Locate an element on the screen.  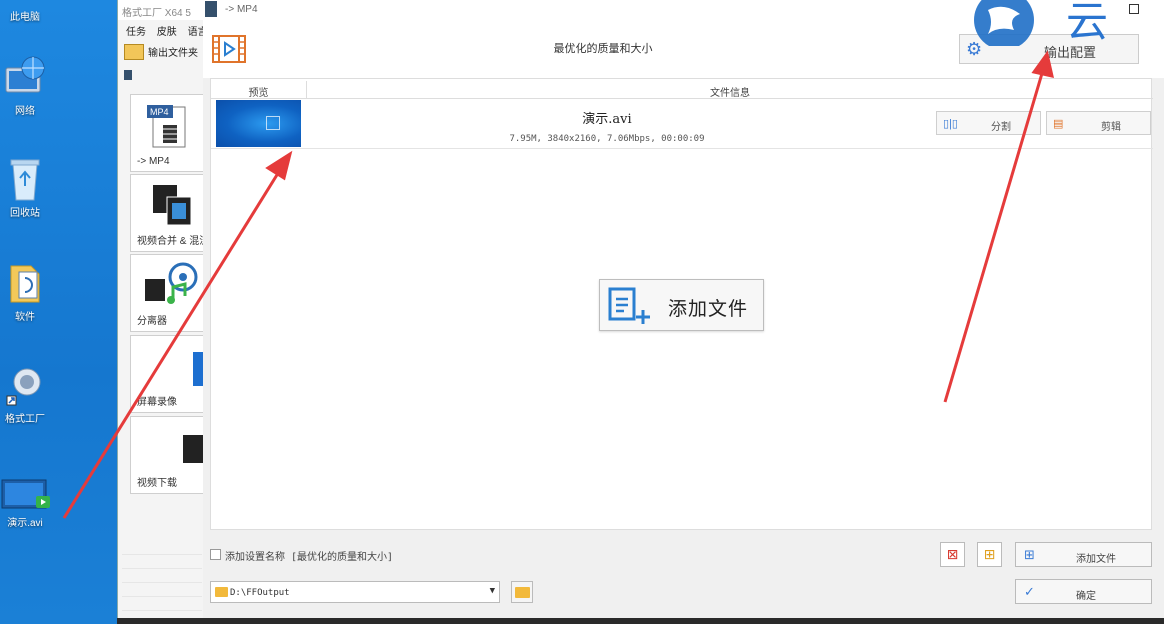
category-video-download: 视频下载 is located at coordinates (166, 455).